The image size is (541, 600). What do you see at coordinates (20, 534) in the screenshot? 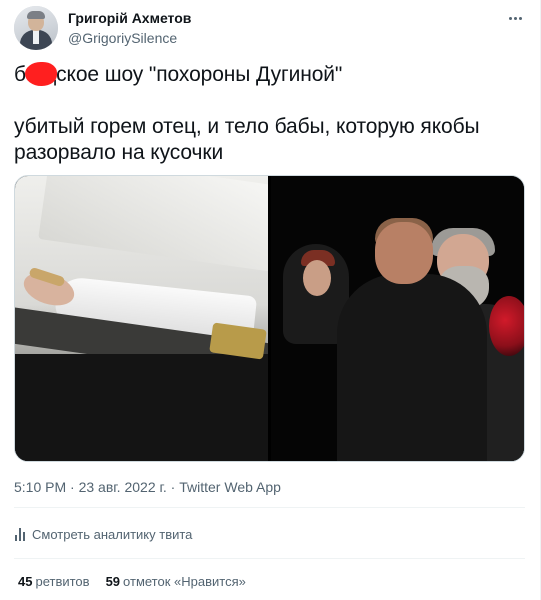
I see `analytics-bars-icon` at bounding box center [20, 534].